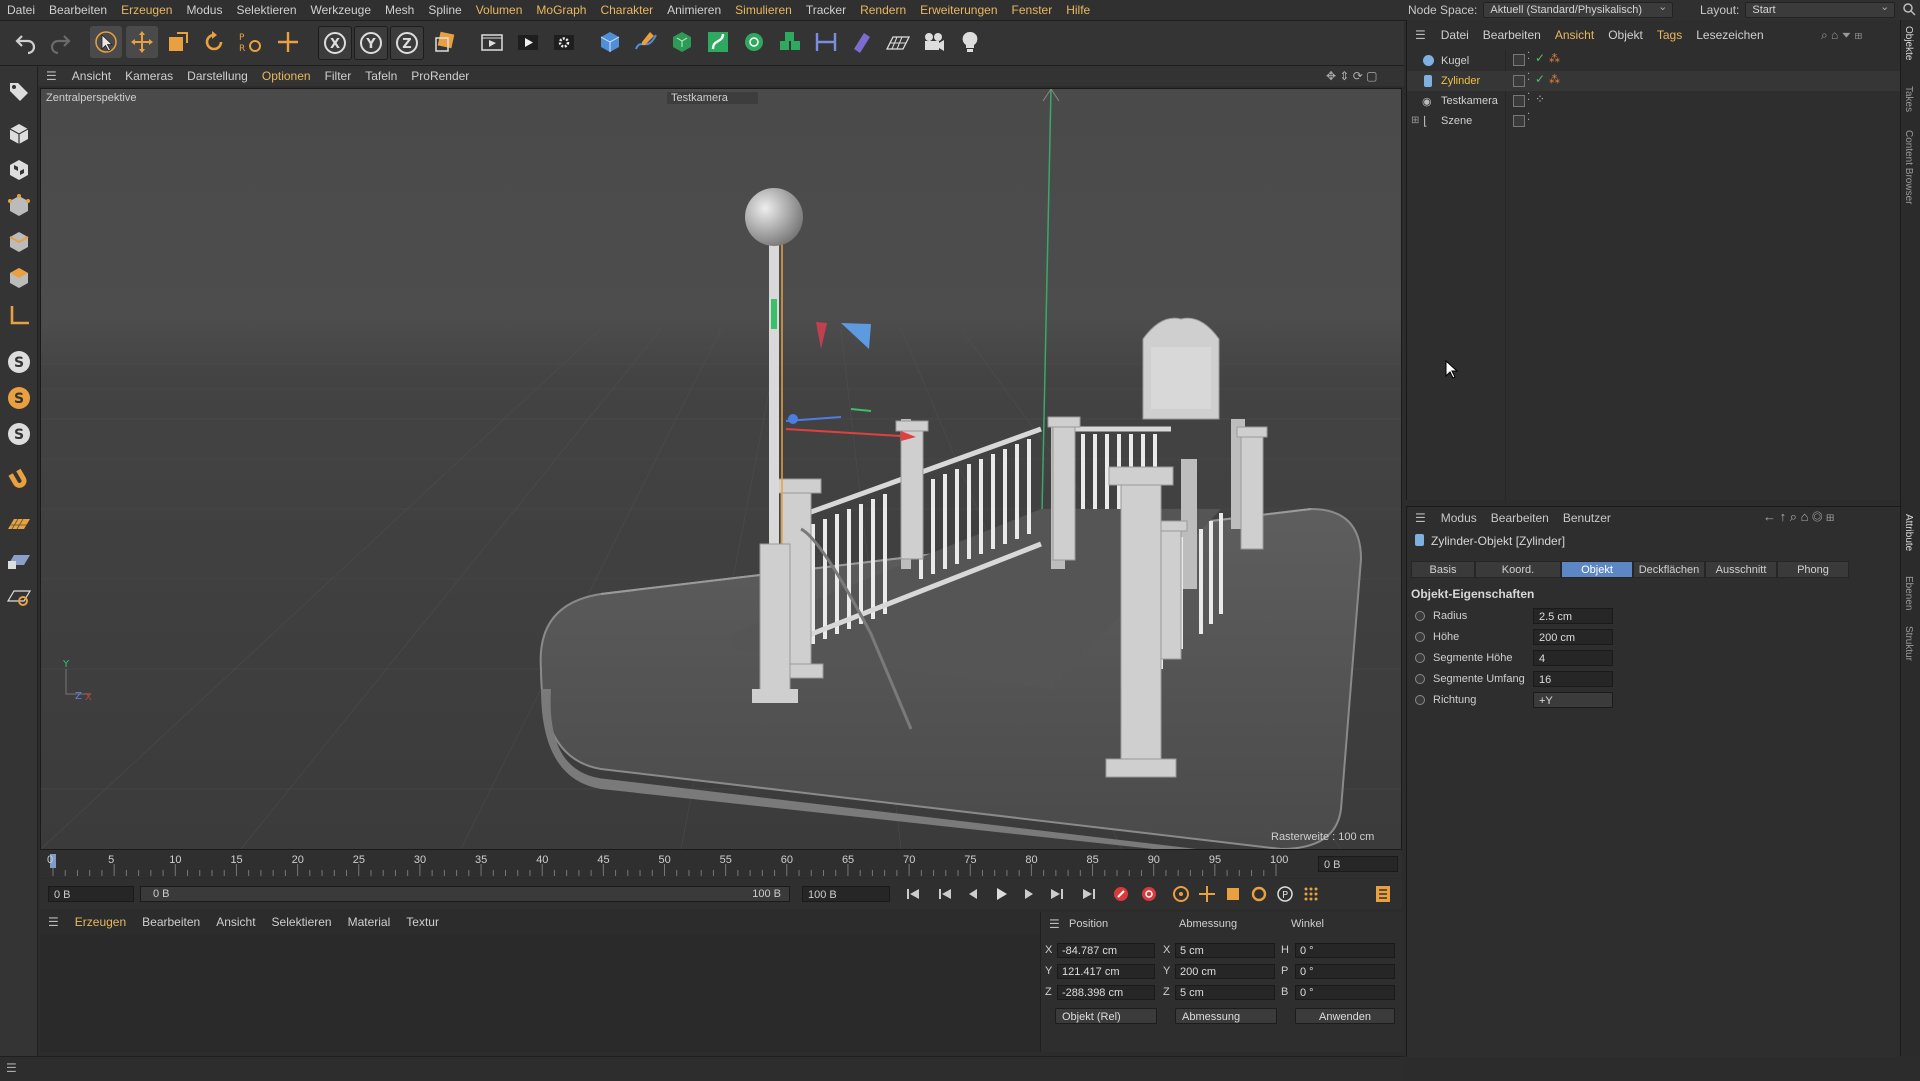 The height and width of the screenshot is (1081, 1920). What do you see at coordinates (18, 523) in the screenshot?
I see `workplane-icon` at bounding box center [18, 523].